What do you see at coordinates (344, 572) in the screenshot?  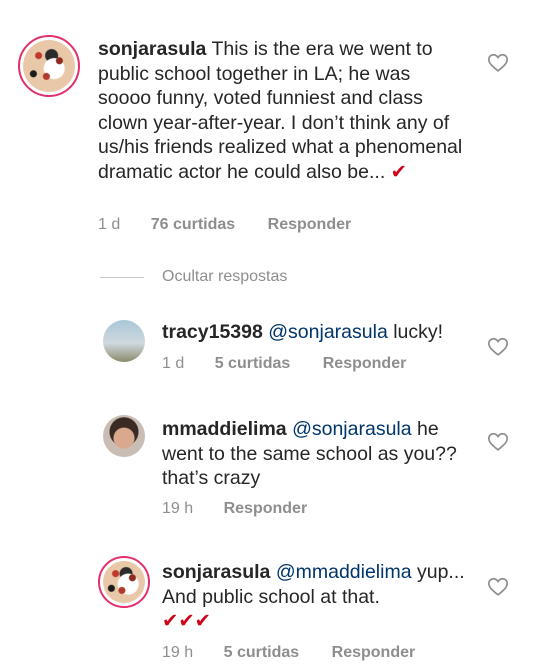 I see `mention-link: @mmaddielima` at bounding box center [344, 572].